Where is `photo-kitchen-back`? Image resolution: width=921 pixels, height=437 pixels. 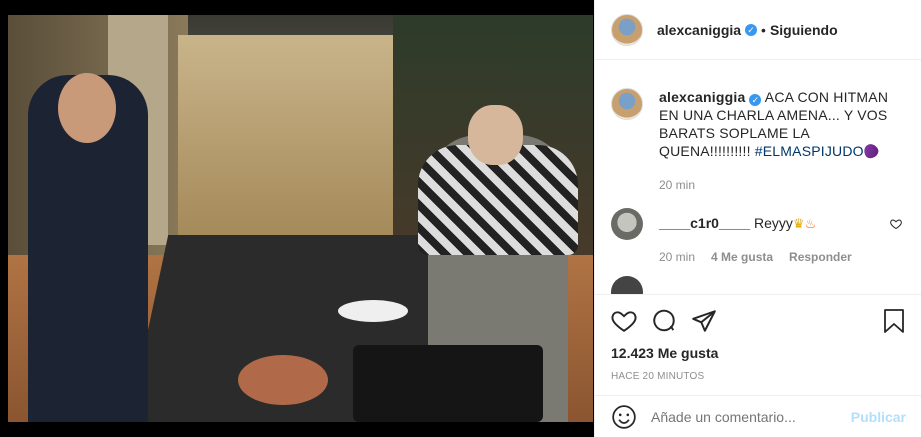
photo-kitchen-back is located at coordinates (293, 135).